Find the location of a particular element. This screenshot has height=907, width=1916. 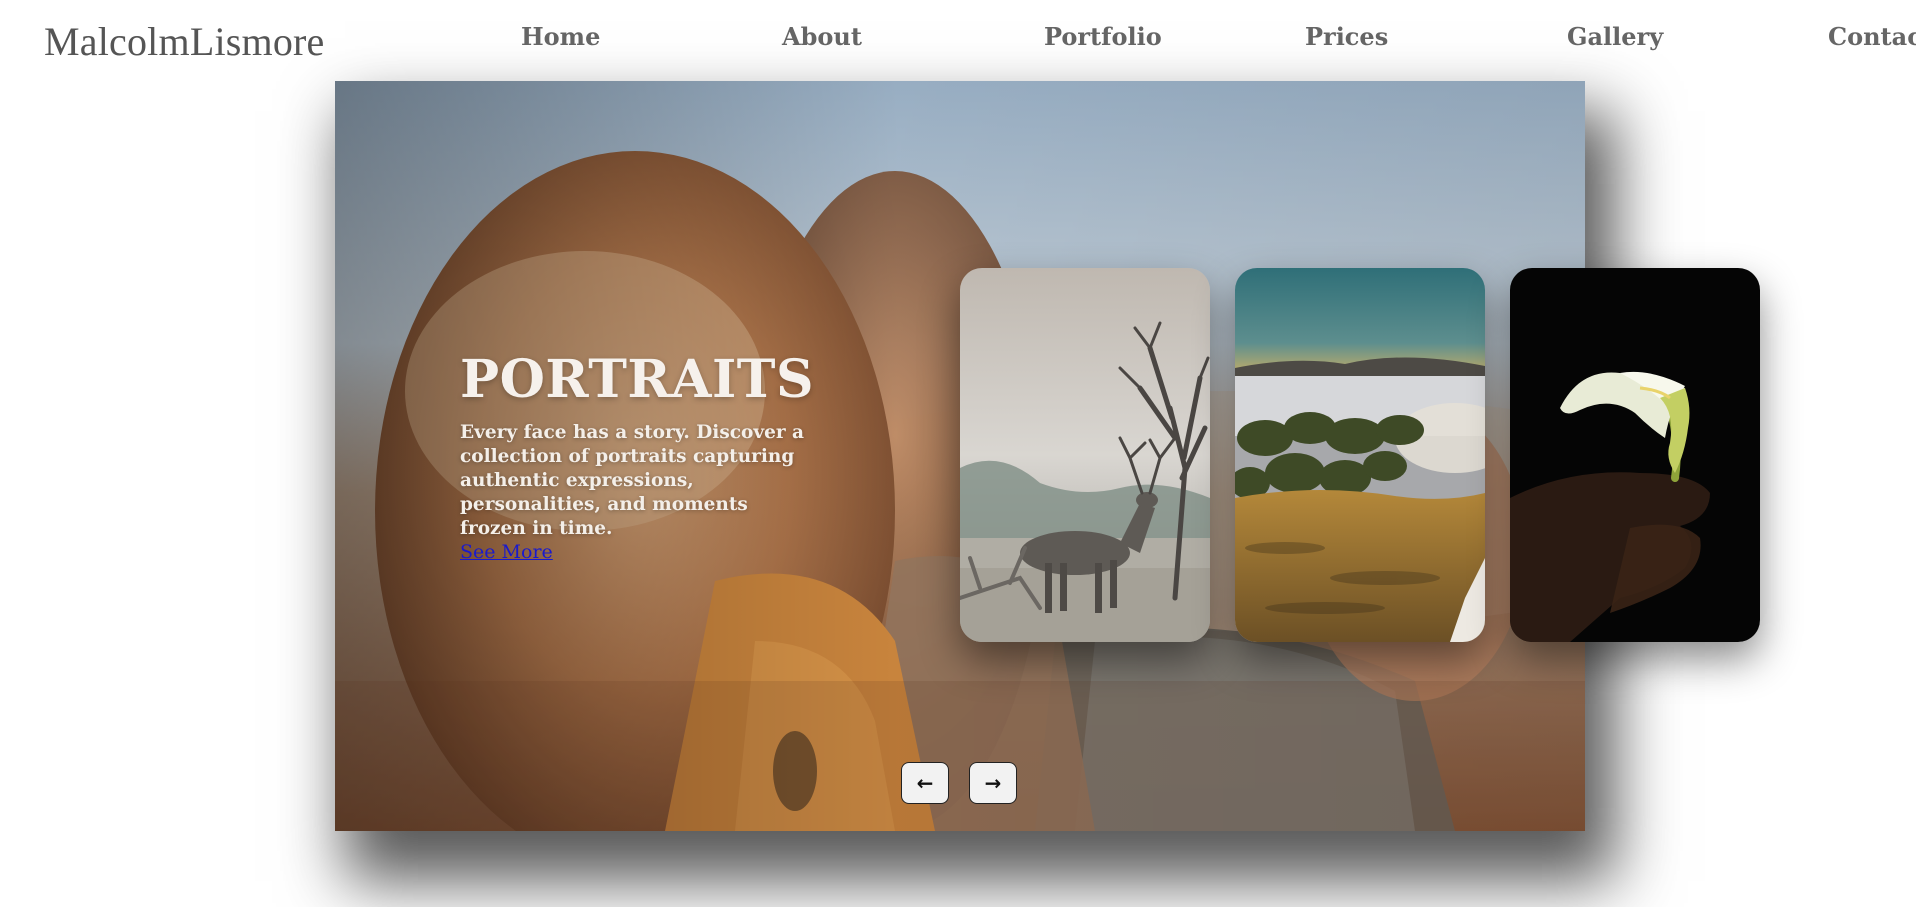

prev-slide-button: ← is located at coordinates (925, 783).